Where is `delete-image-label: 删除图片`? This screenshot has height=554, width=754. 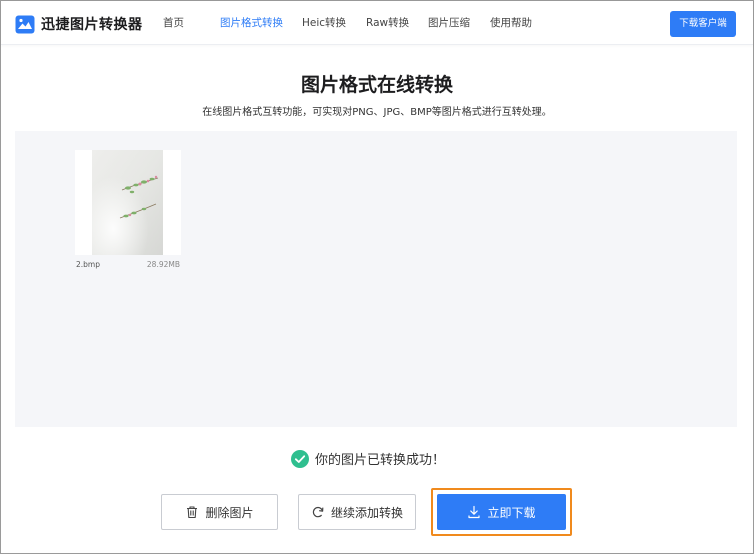
delete-image-label: 删除图片 is located at coordinates (229, 512).